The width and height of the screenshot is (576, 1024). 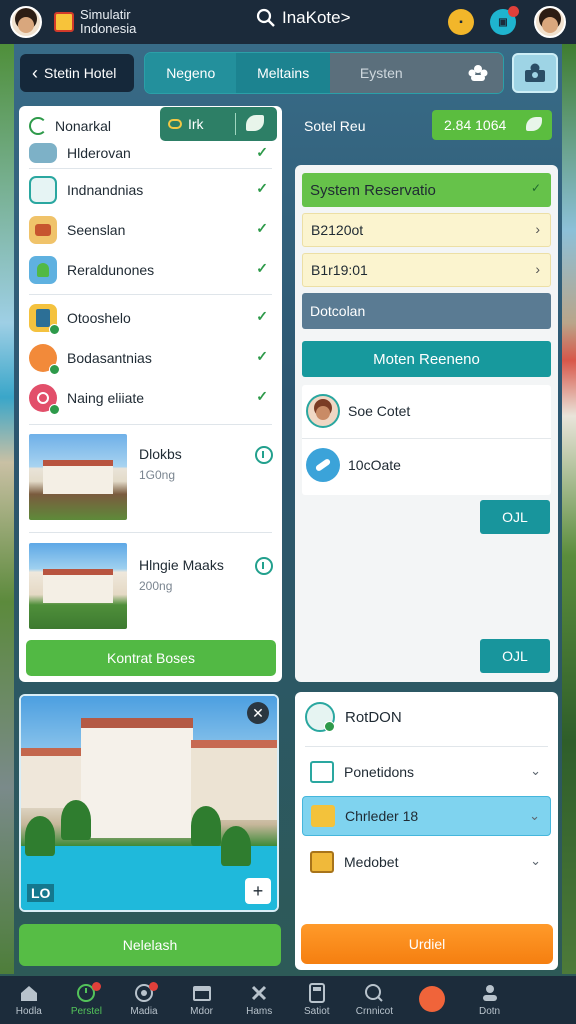 What do you see at coordinates (106, 398) in the screenshot?
I see `list-item-label: Naing eliiate` at bounding box center [106, 398].